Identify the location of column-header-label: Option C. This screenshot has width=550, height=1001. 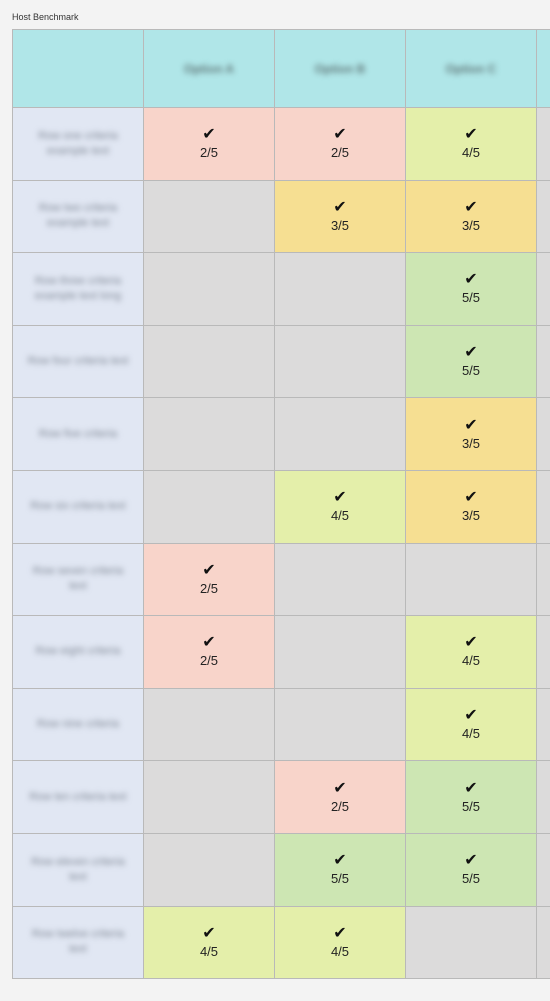
(471, 68).